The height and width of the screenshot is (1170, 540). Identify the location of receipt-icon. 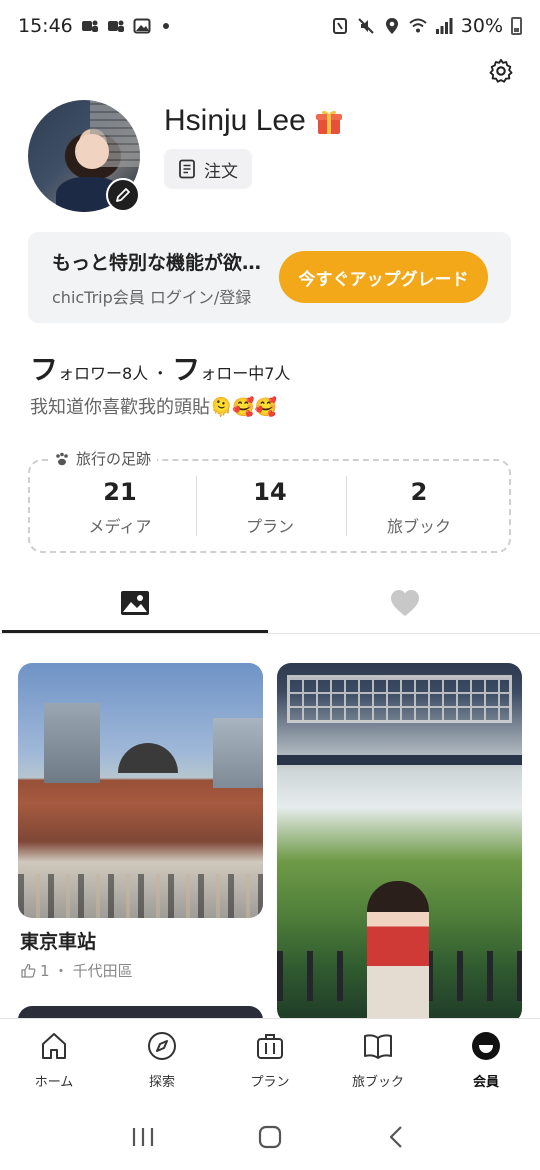
(187, 169).